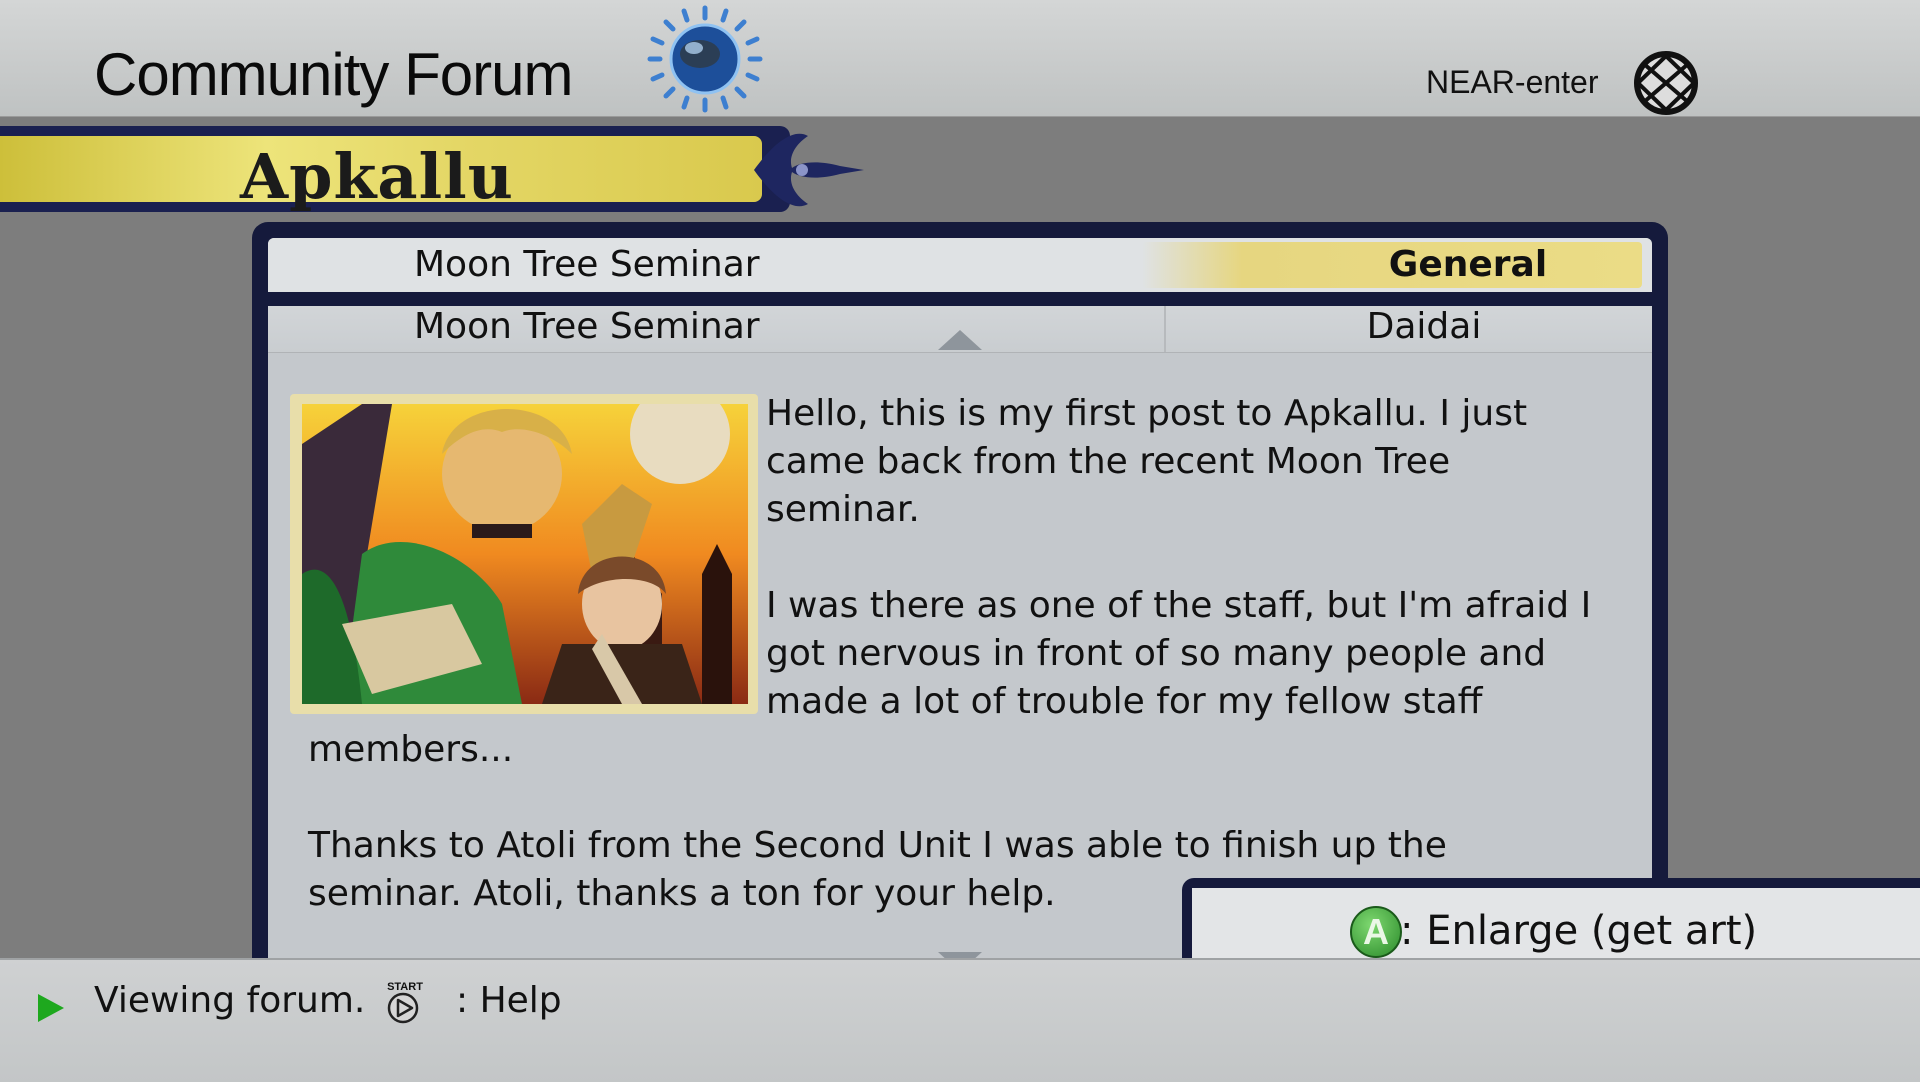 The height and width of the screenshot is (1082, 1920). Describe the element at coordinates (960, 58) in the screenshot. I see `top-header: Community Forum NEAR-enter` at that location.